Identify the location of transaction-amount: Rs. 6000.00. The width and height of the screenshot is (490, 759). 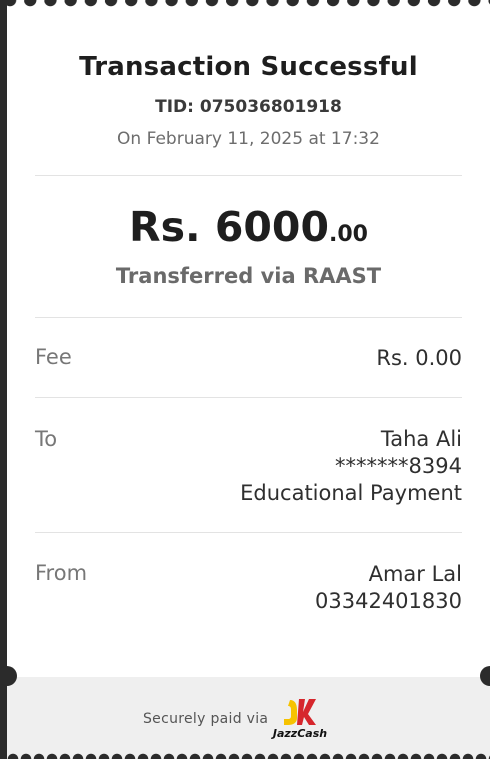
(248, 227).